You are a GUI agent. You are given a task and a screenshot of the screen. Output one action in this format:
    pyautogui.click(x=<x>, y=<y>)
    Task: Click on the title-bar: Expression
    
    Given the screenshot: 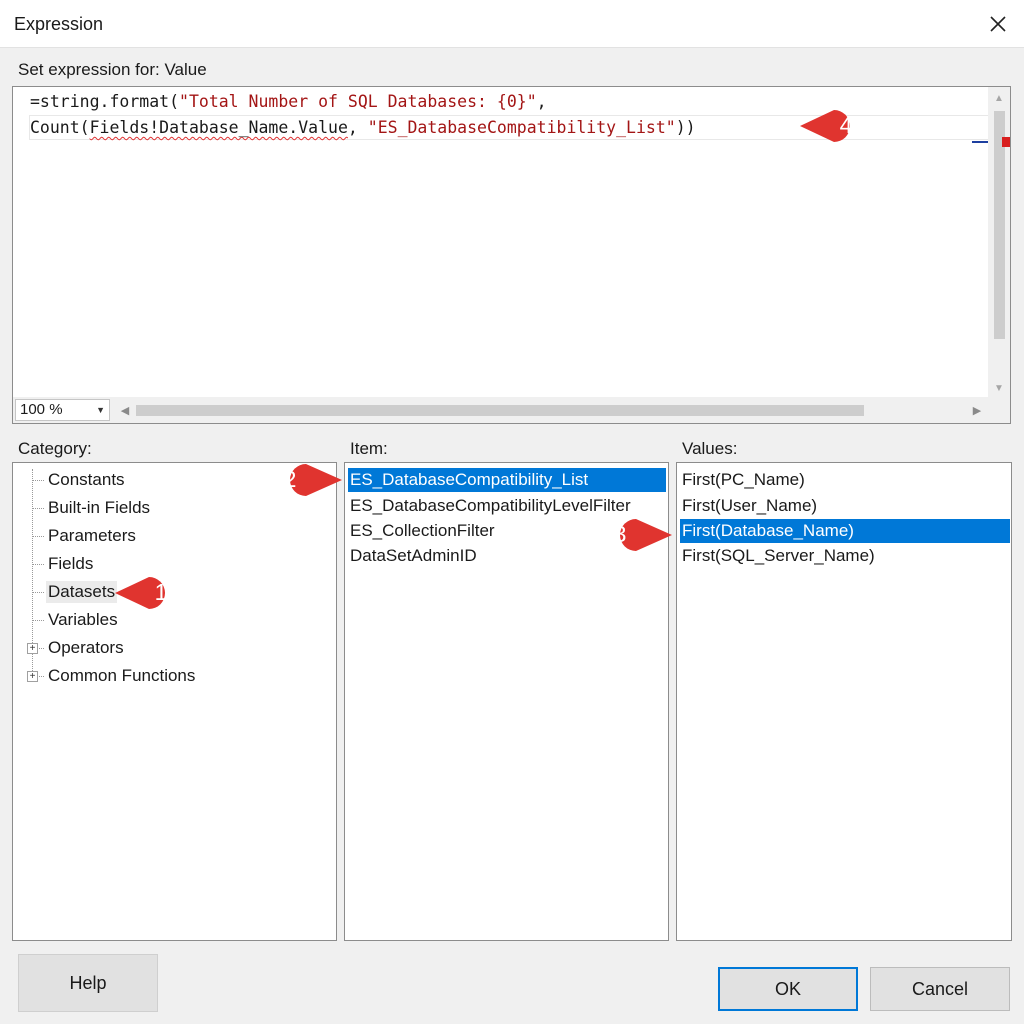 What is the action you would take?
    pyautogui.click(x=512, y=24)
    